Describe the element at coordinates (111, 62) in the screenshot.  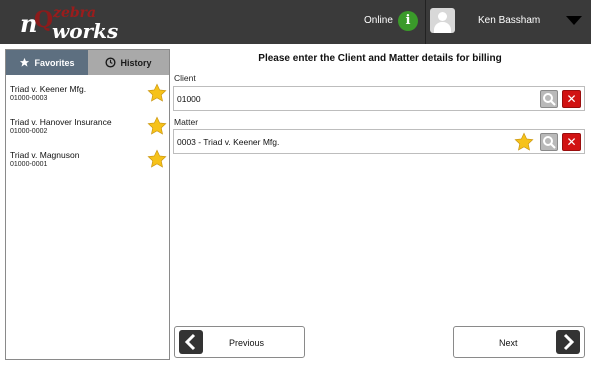
I see `clock-icon` at that location.